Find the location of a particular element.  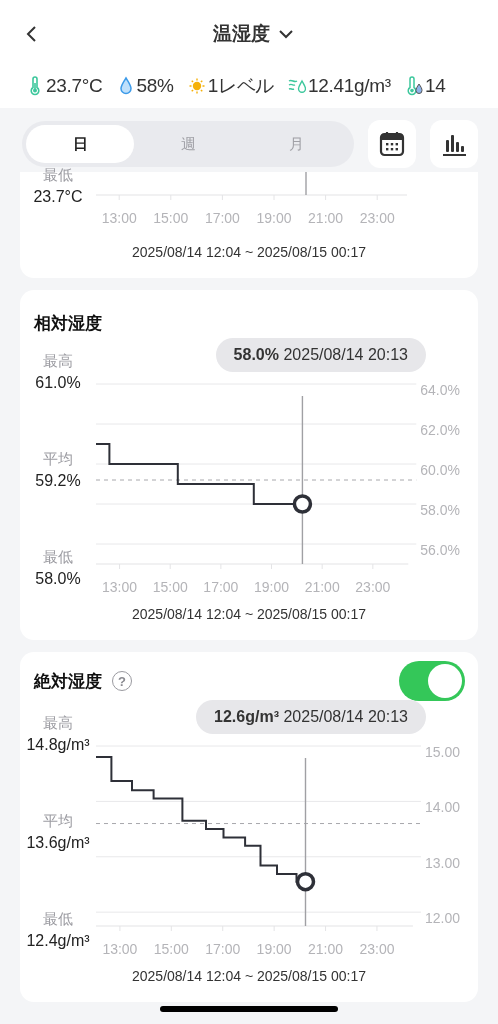

calendar-icon is located at coordinates (392, 144).